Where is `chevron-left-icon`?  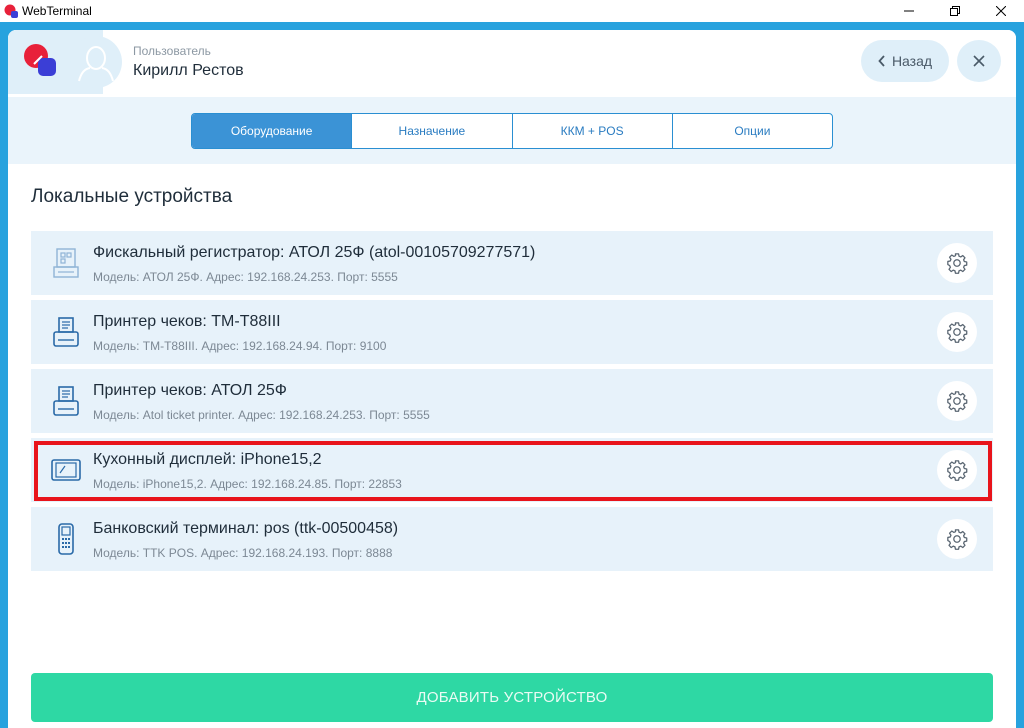
chevron-left-icon is located at coordinates (881, 61).